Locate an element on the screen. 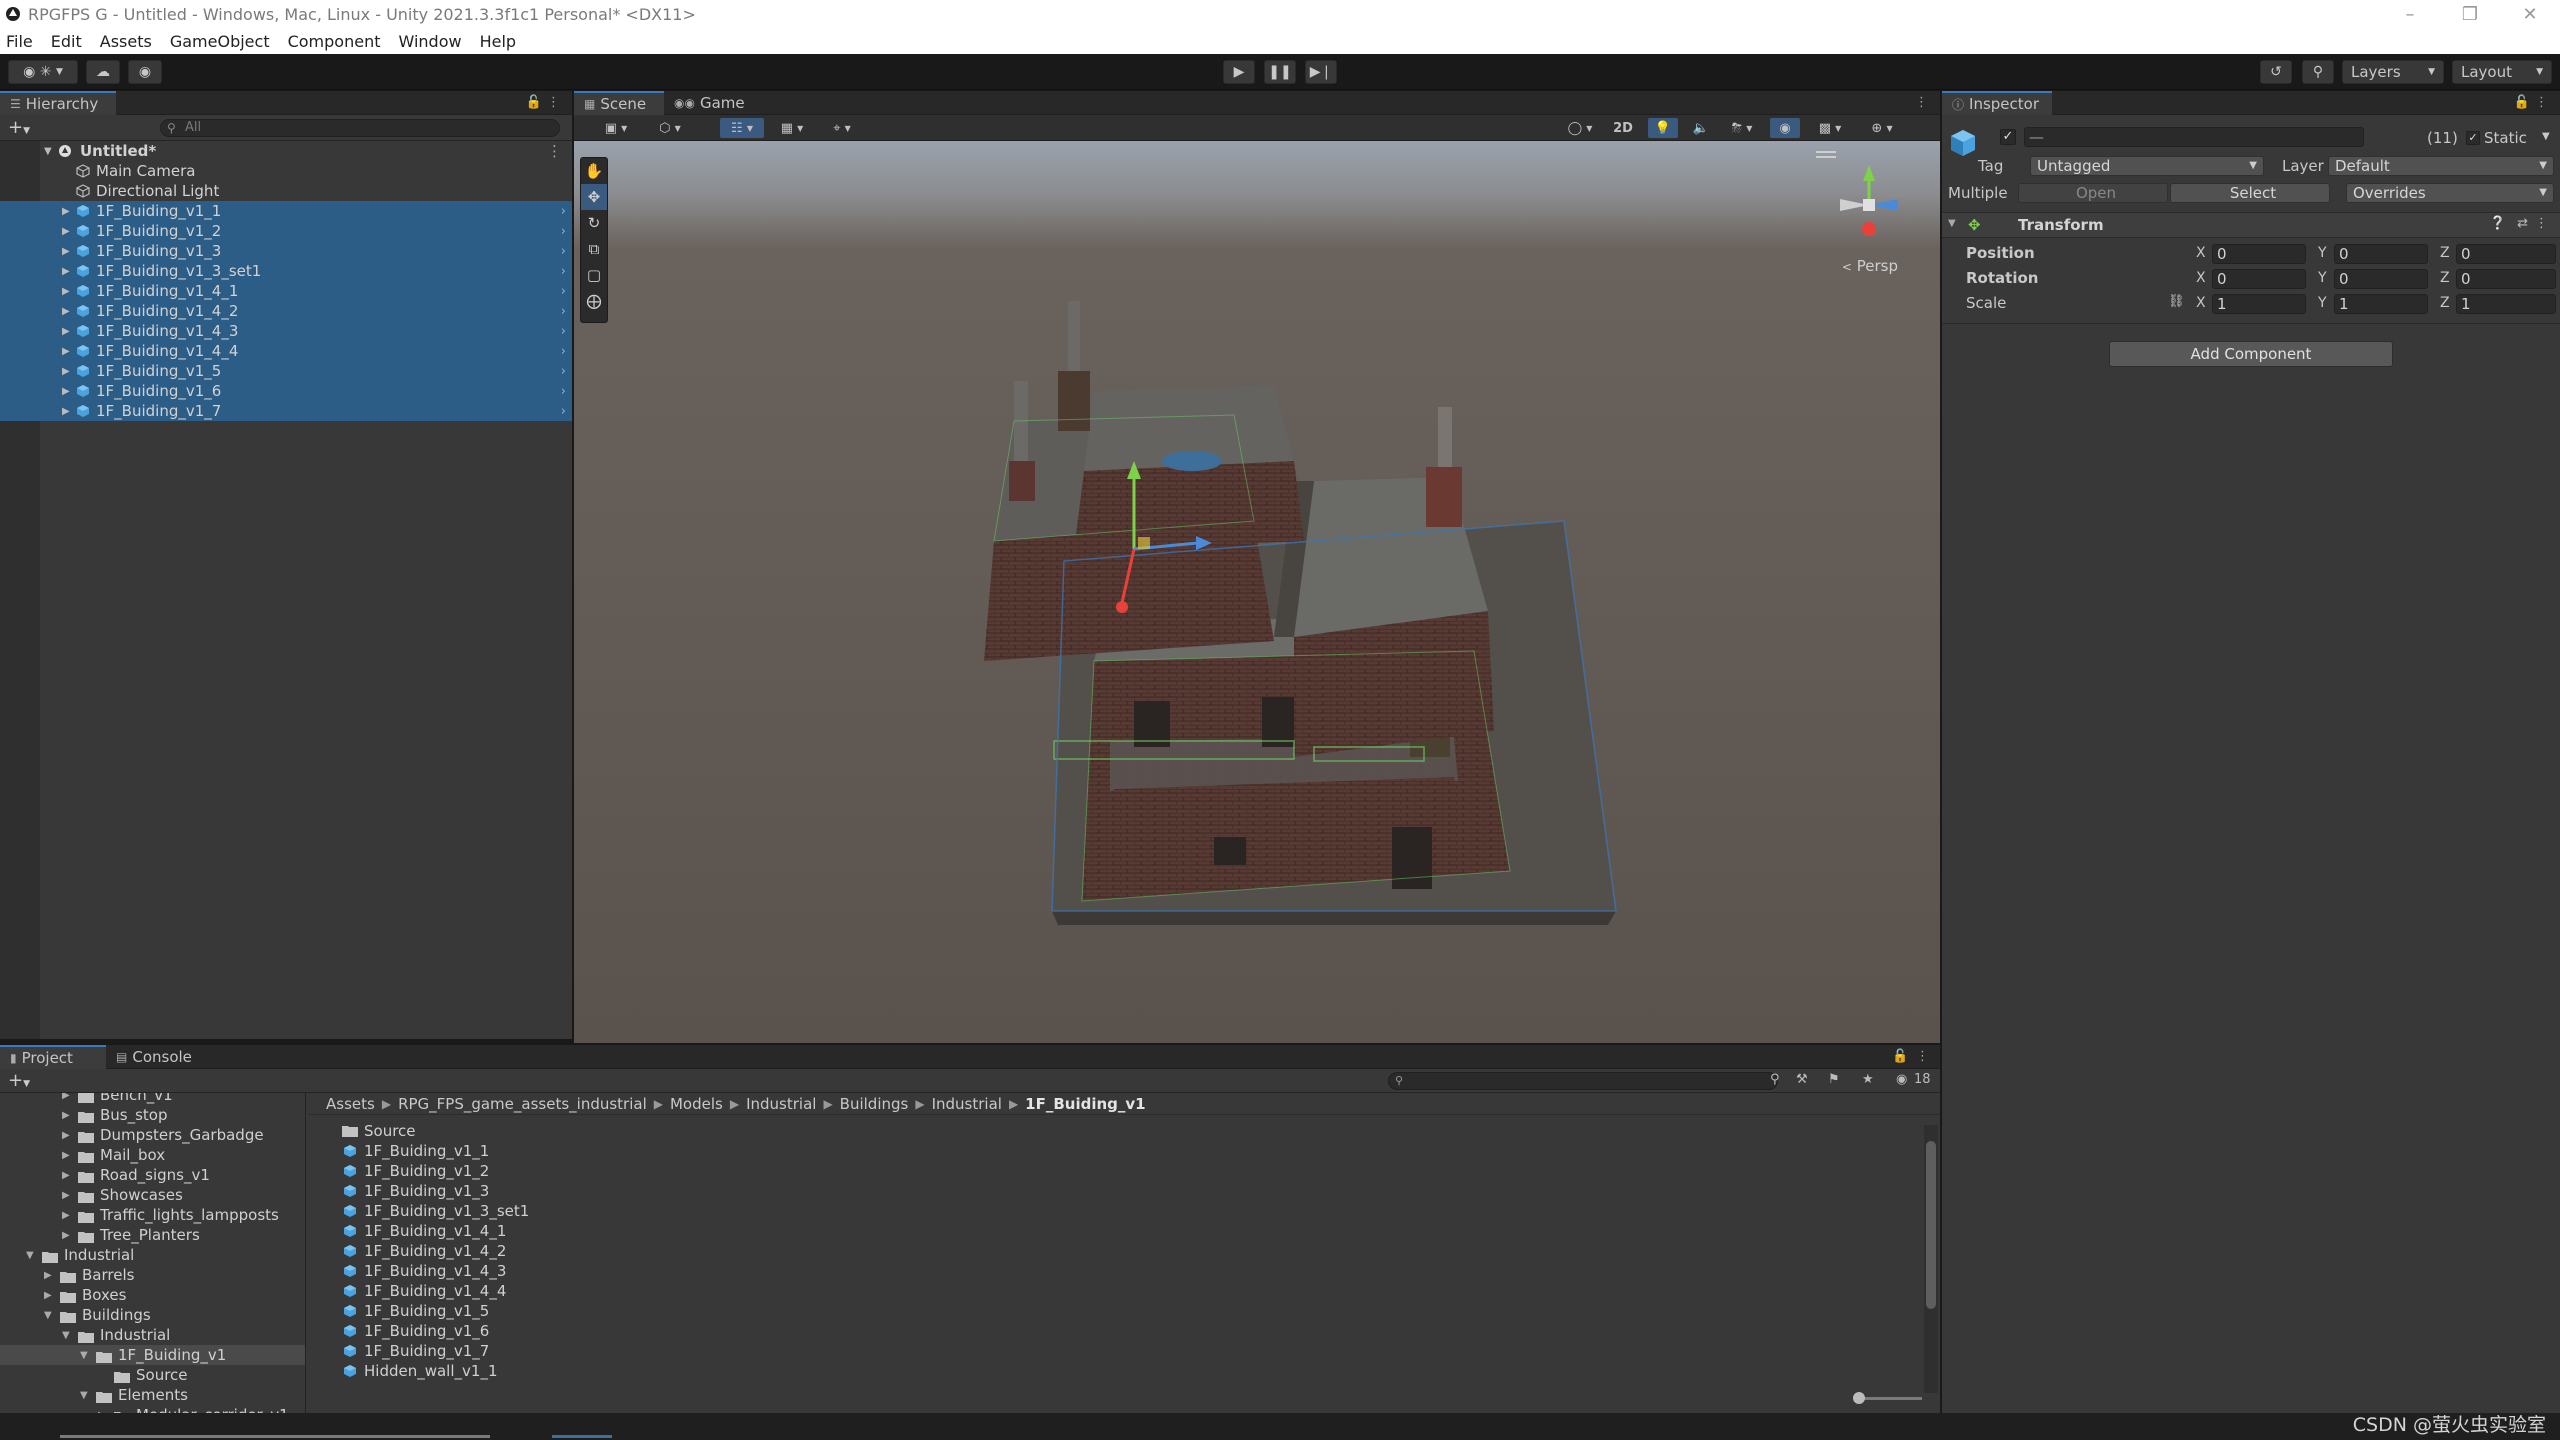  folder-tree-item: ▶ Bench_v1 is located at coordinates (152, 1099).